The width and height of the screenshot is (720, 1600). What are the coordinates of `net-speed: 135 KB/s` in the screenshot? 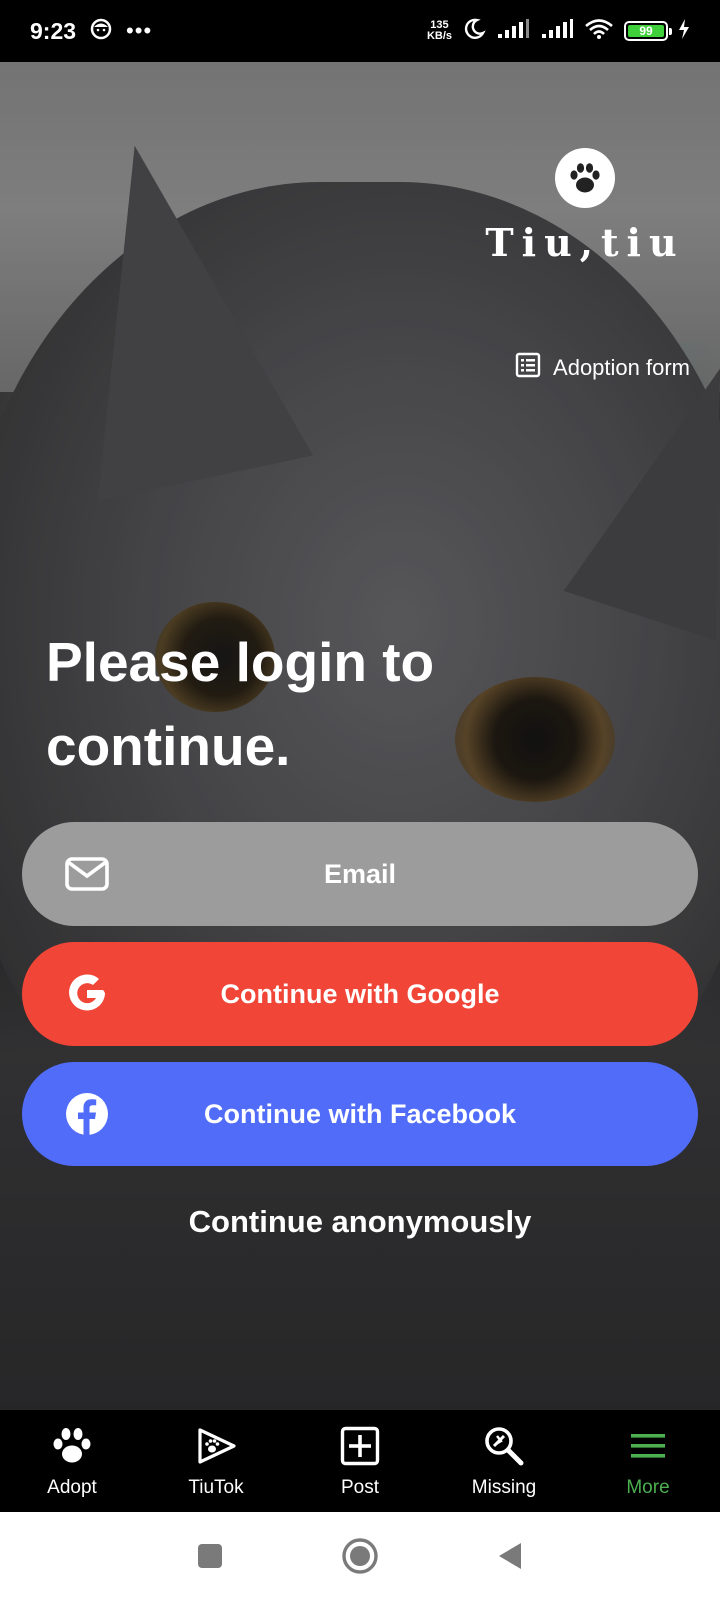 It's located at (439, 31).